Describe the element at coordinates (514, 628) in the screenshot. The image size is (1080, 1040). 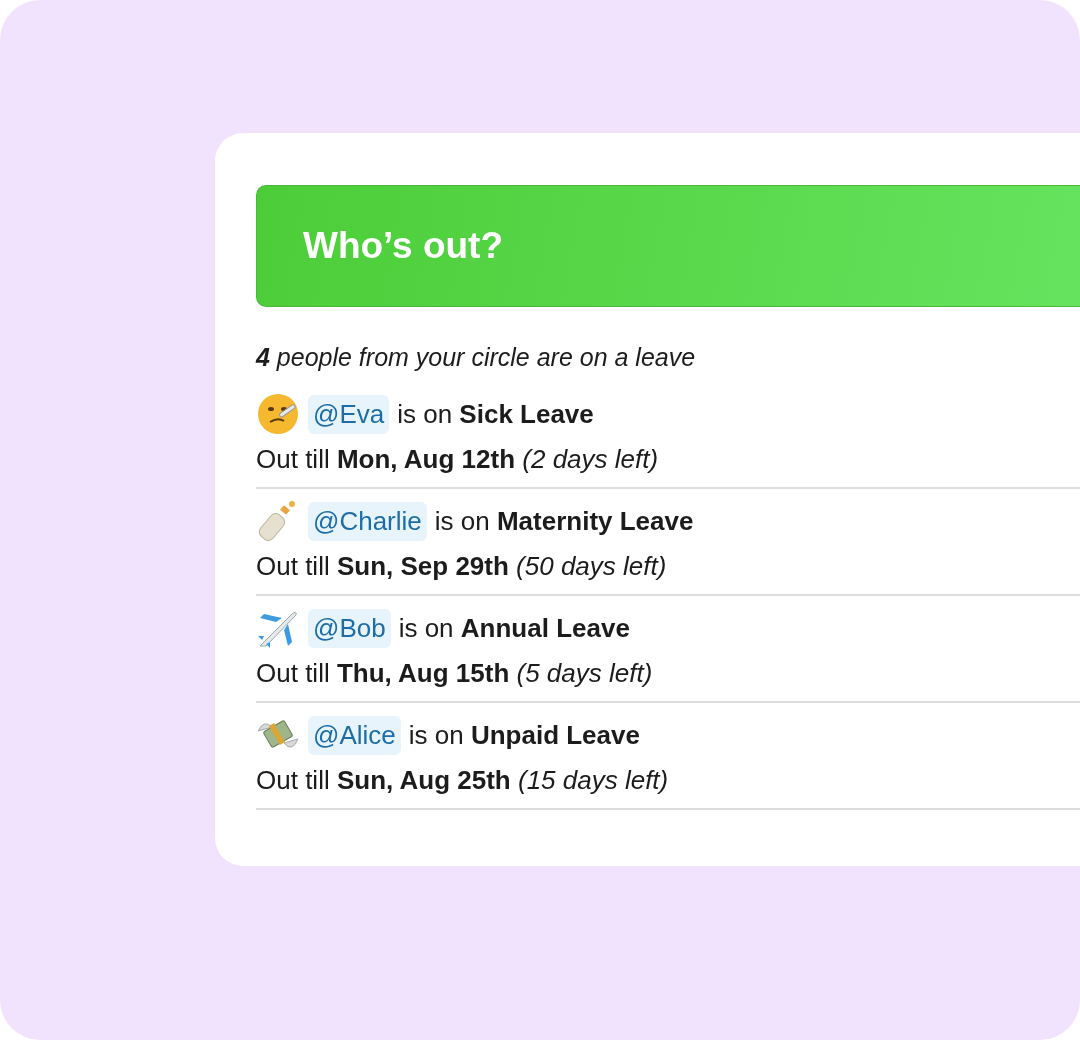
I see `leave-type-text: is on Annual Leave` at that location.